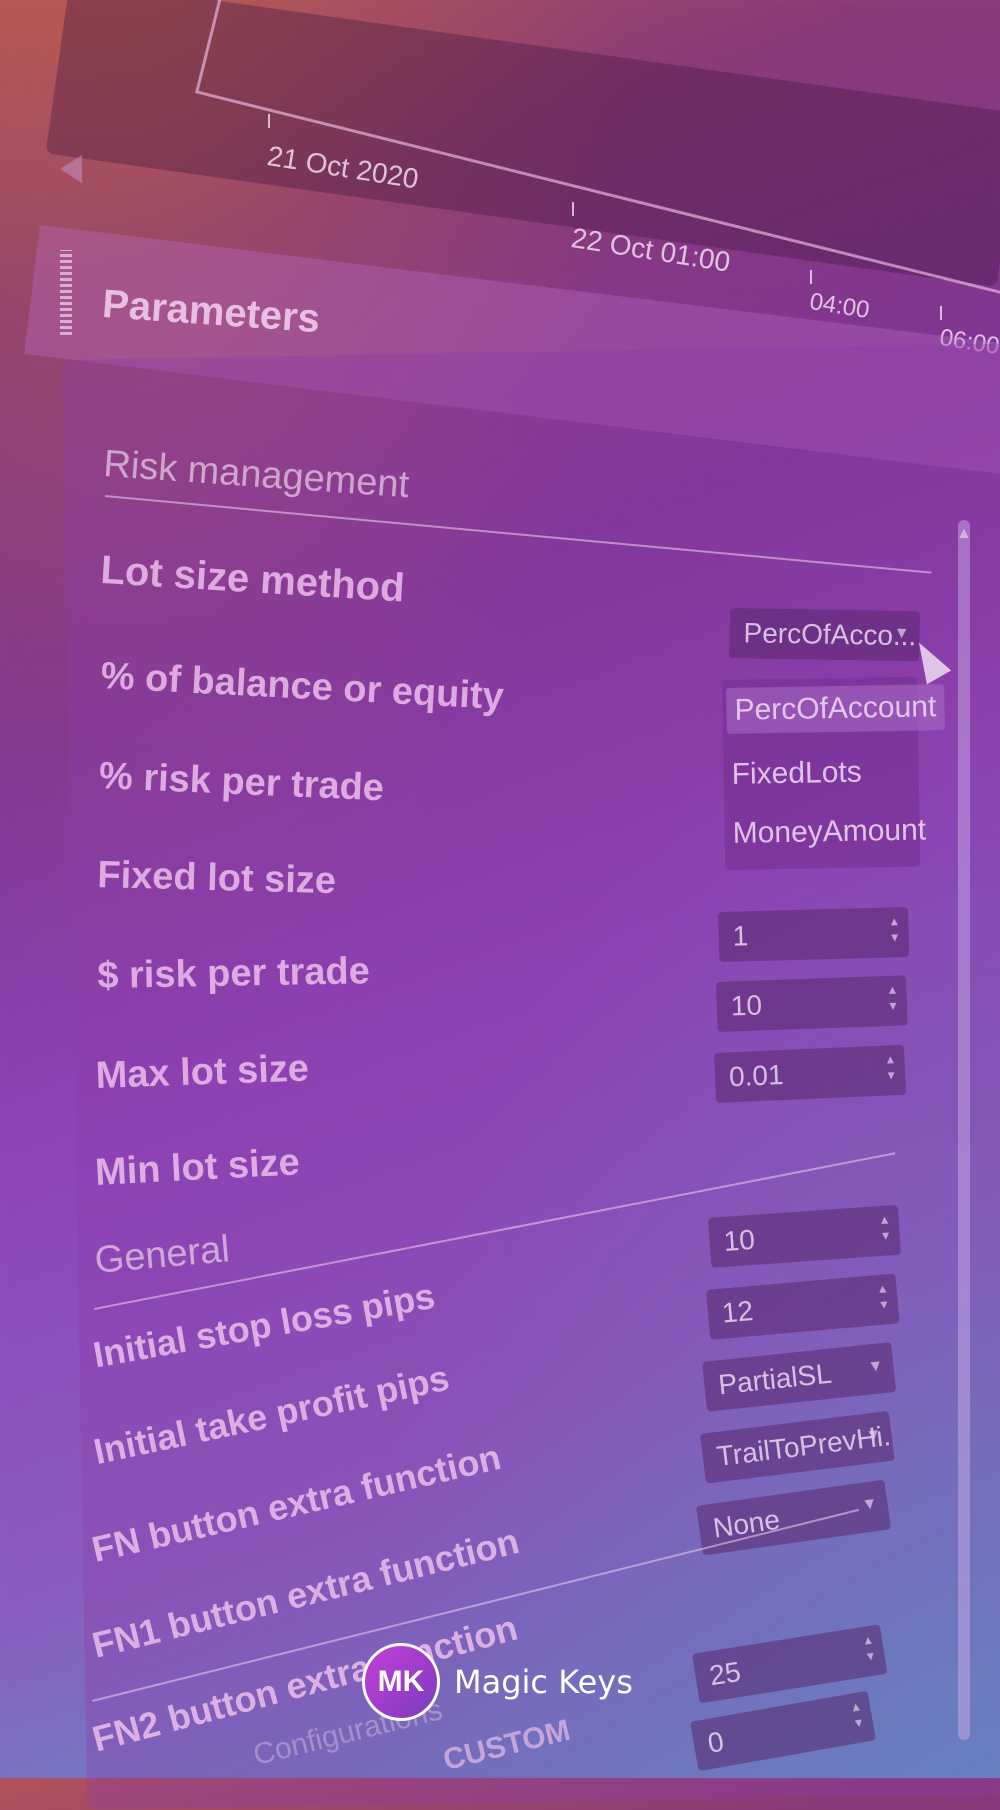 Image resolution: width=1000 pixels, height=1810 pixels. I want to click on dropdown-option-fixed-lots: FixedLots, so click(796, 774).